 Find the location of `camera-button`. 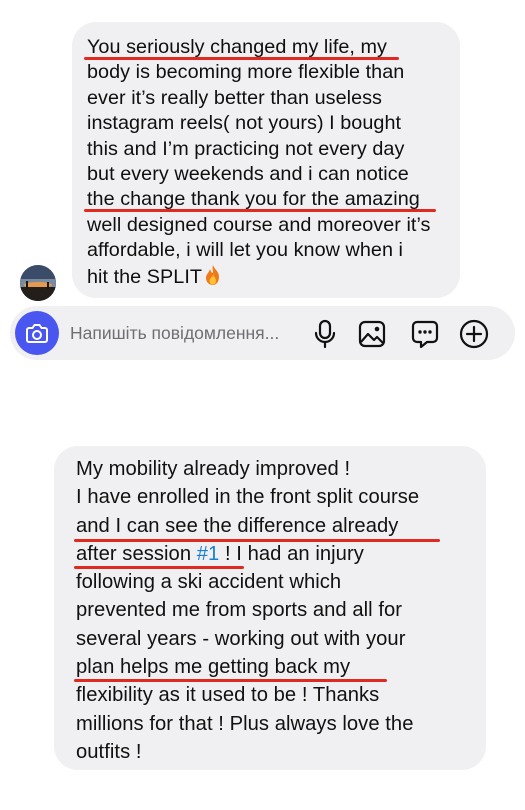

camera-button is located at coordinates (37, 333).